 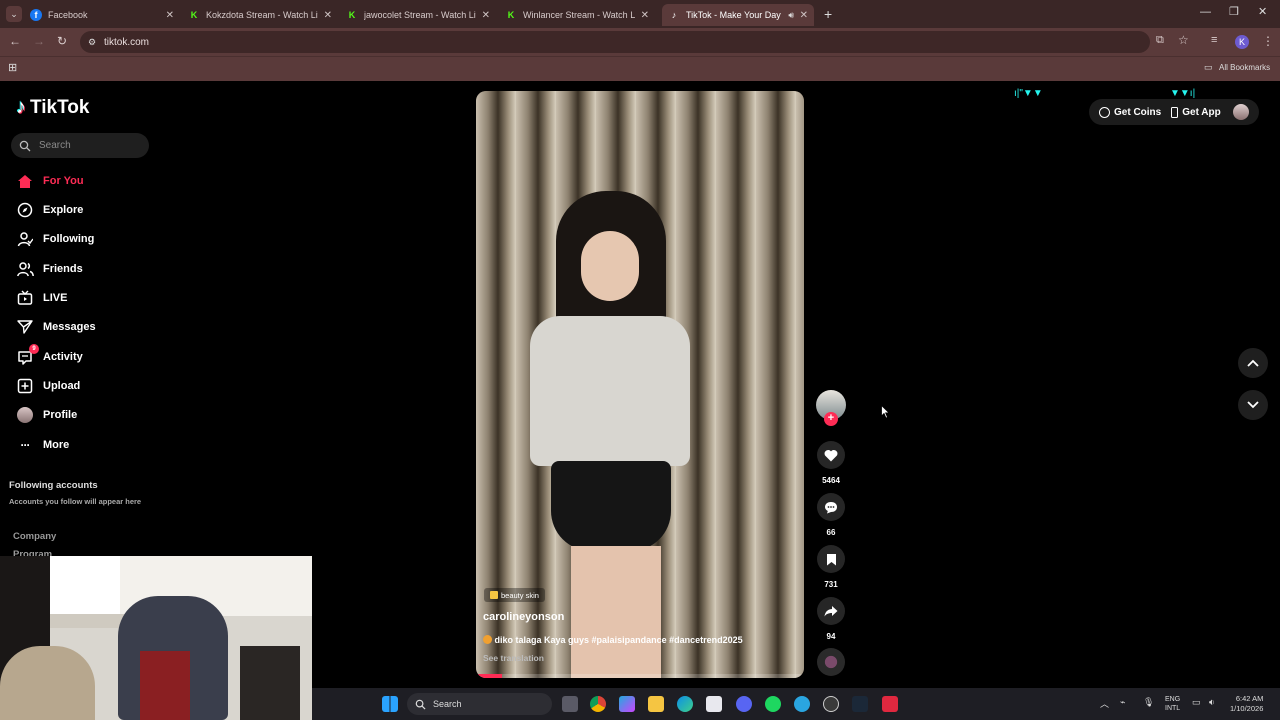 I want to click on steam-icon, so click(x=860, y=704).